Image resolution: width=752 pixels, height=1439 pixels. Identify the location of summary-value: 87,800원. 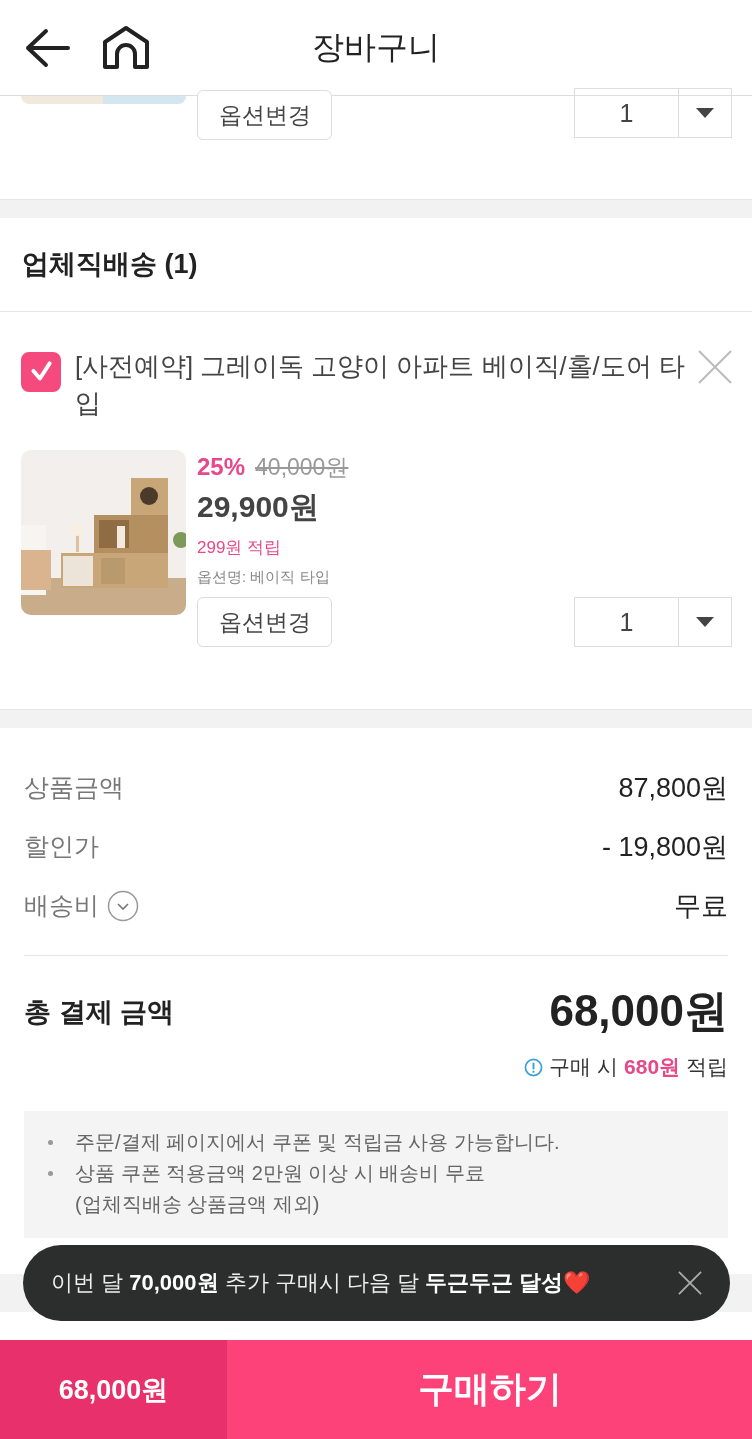
(673, 788).